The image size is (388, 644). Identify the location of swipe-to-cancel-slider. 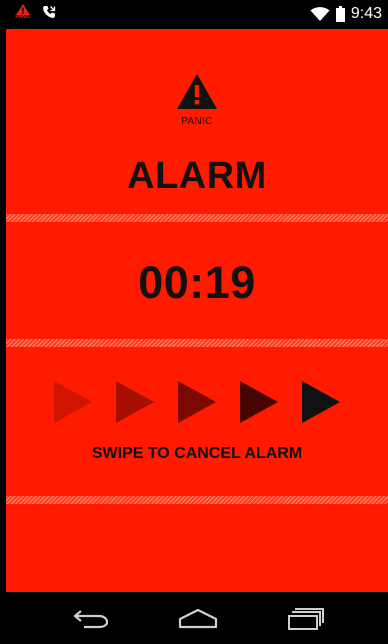
(197, 402).